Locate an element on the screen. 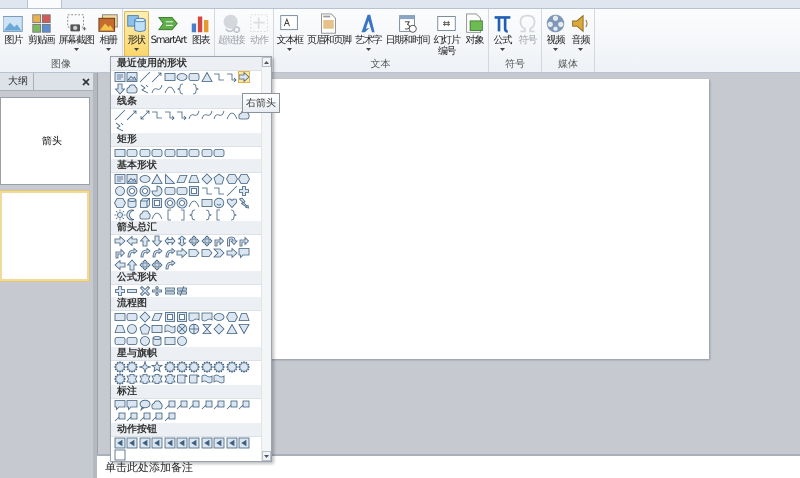 The width and height of the screenshot is (800, 478). section-heading: 矩形 is located at coordinates (186, 140).